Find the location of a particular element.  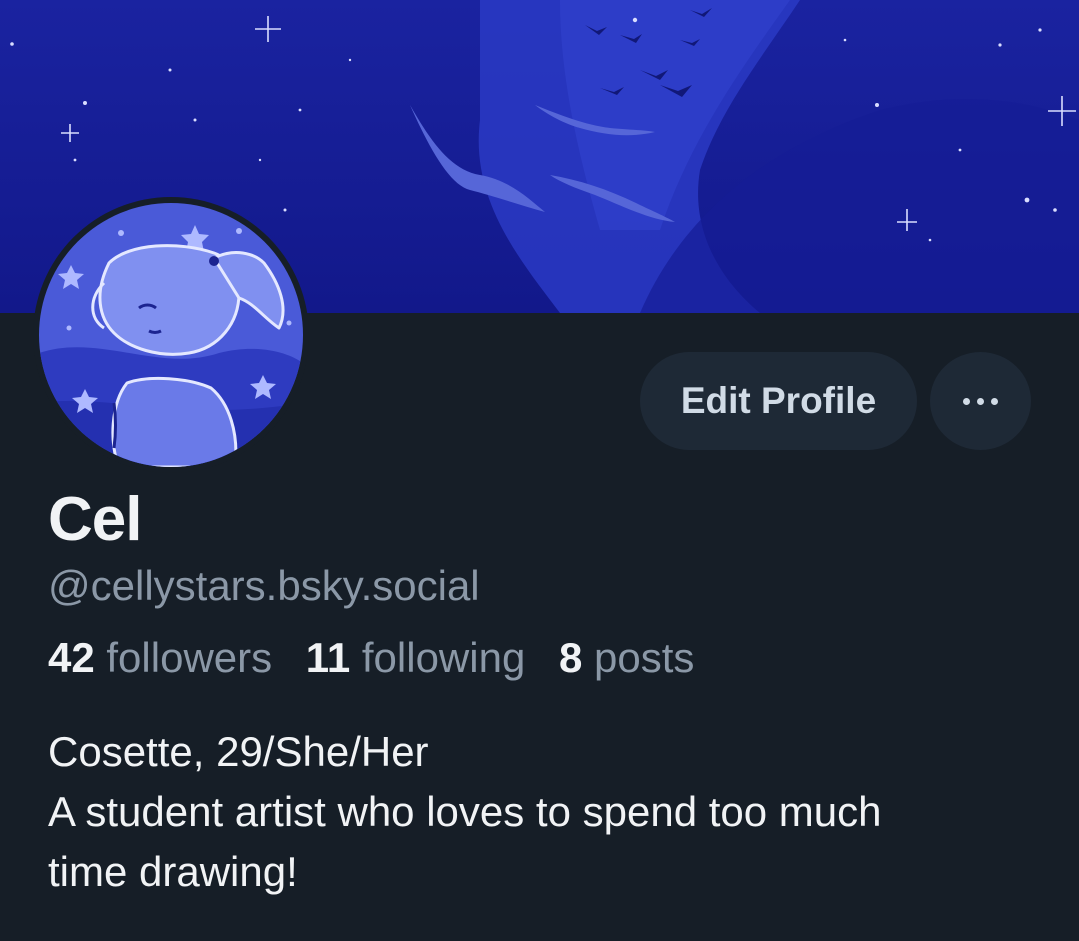

ellipsis-icon is located at coordinates (980, 401).